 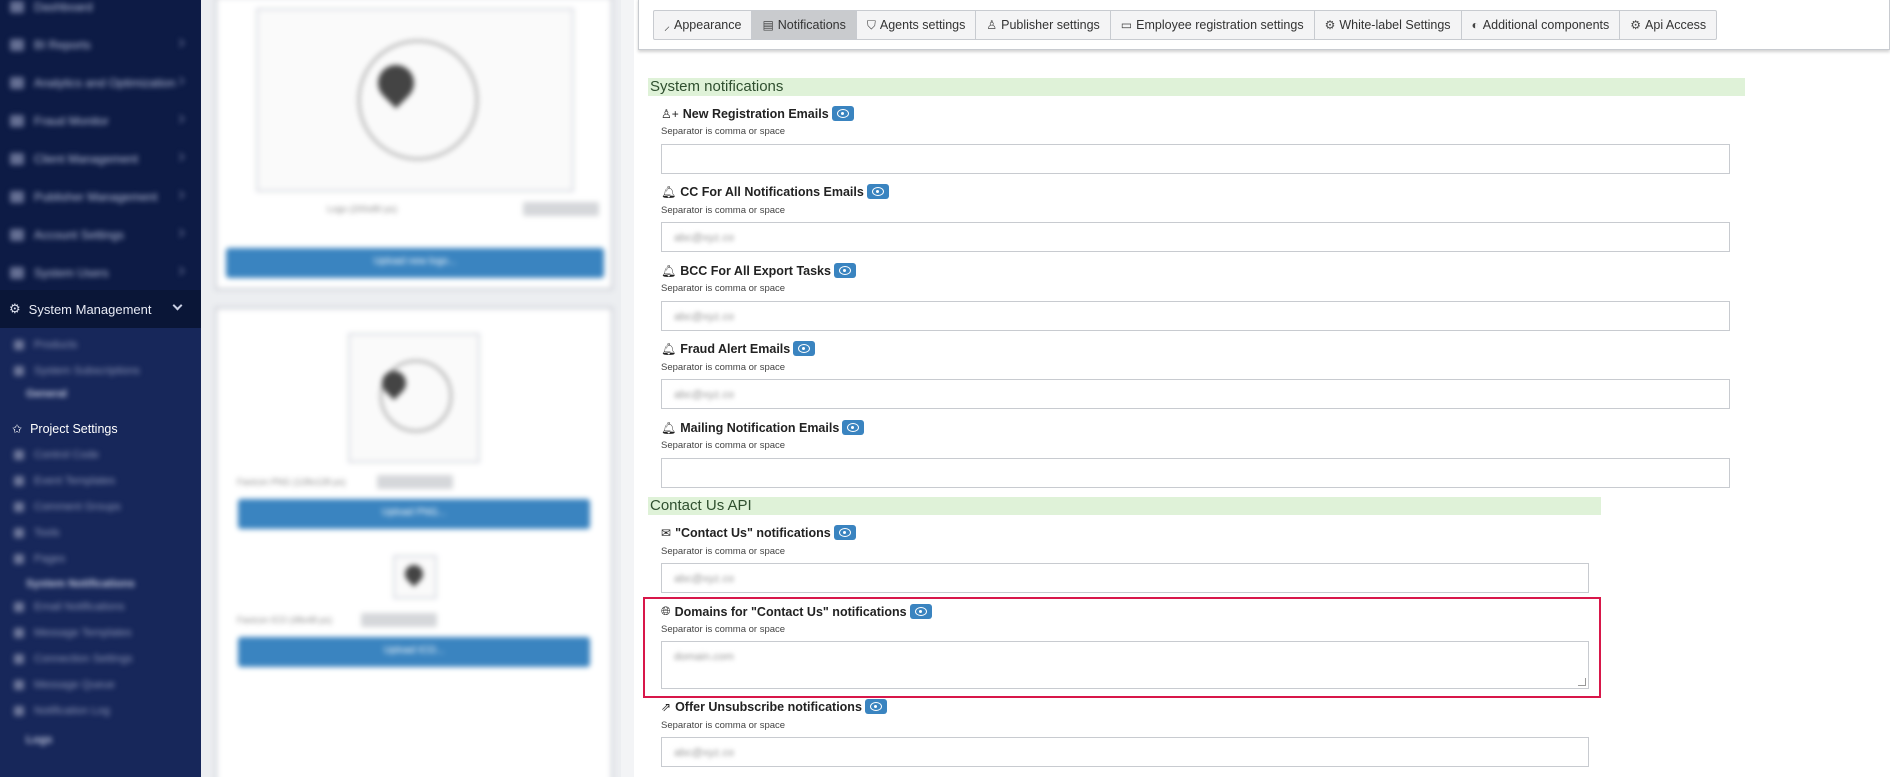 What do you see at coordinates (100, 507) in the screenshot?
I see `submenu-item: Comment Groups` at bounding box center [100, 507].